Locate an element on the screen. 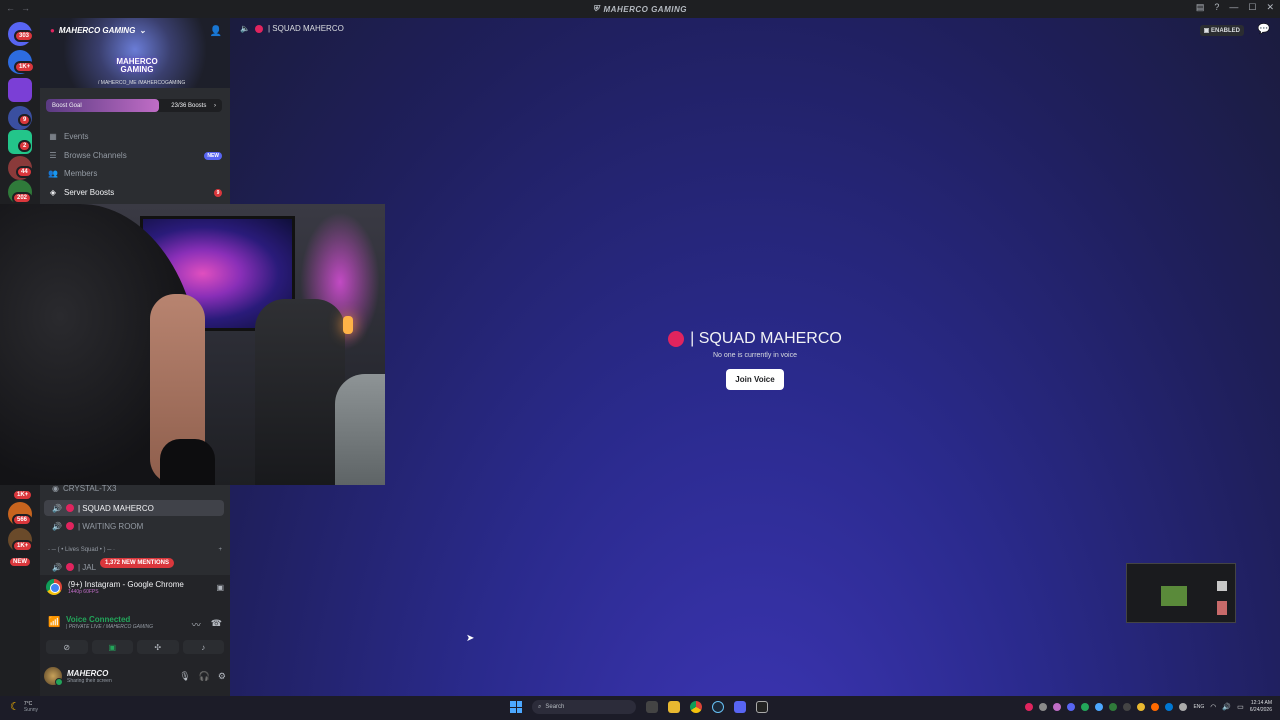  camera-off-icon: ⊘ is located at coordinates (67, 647).